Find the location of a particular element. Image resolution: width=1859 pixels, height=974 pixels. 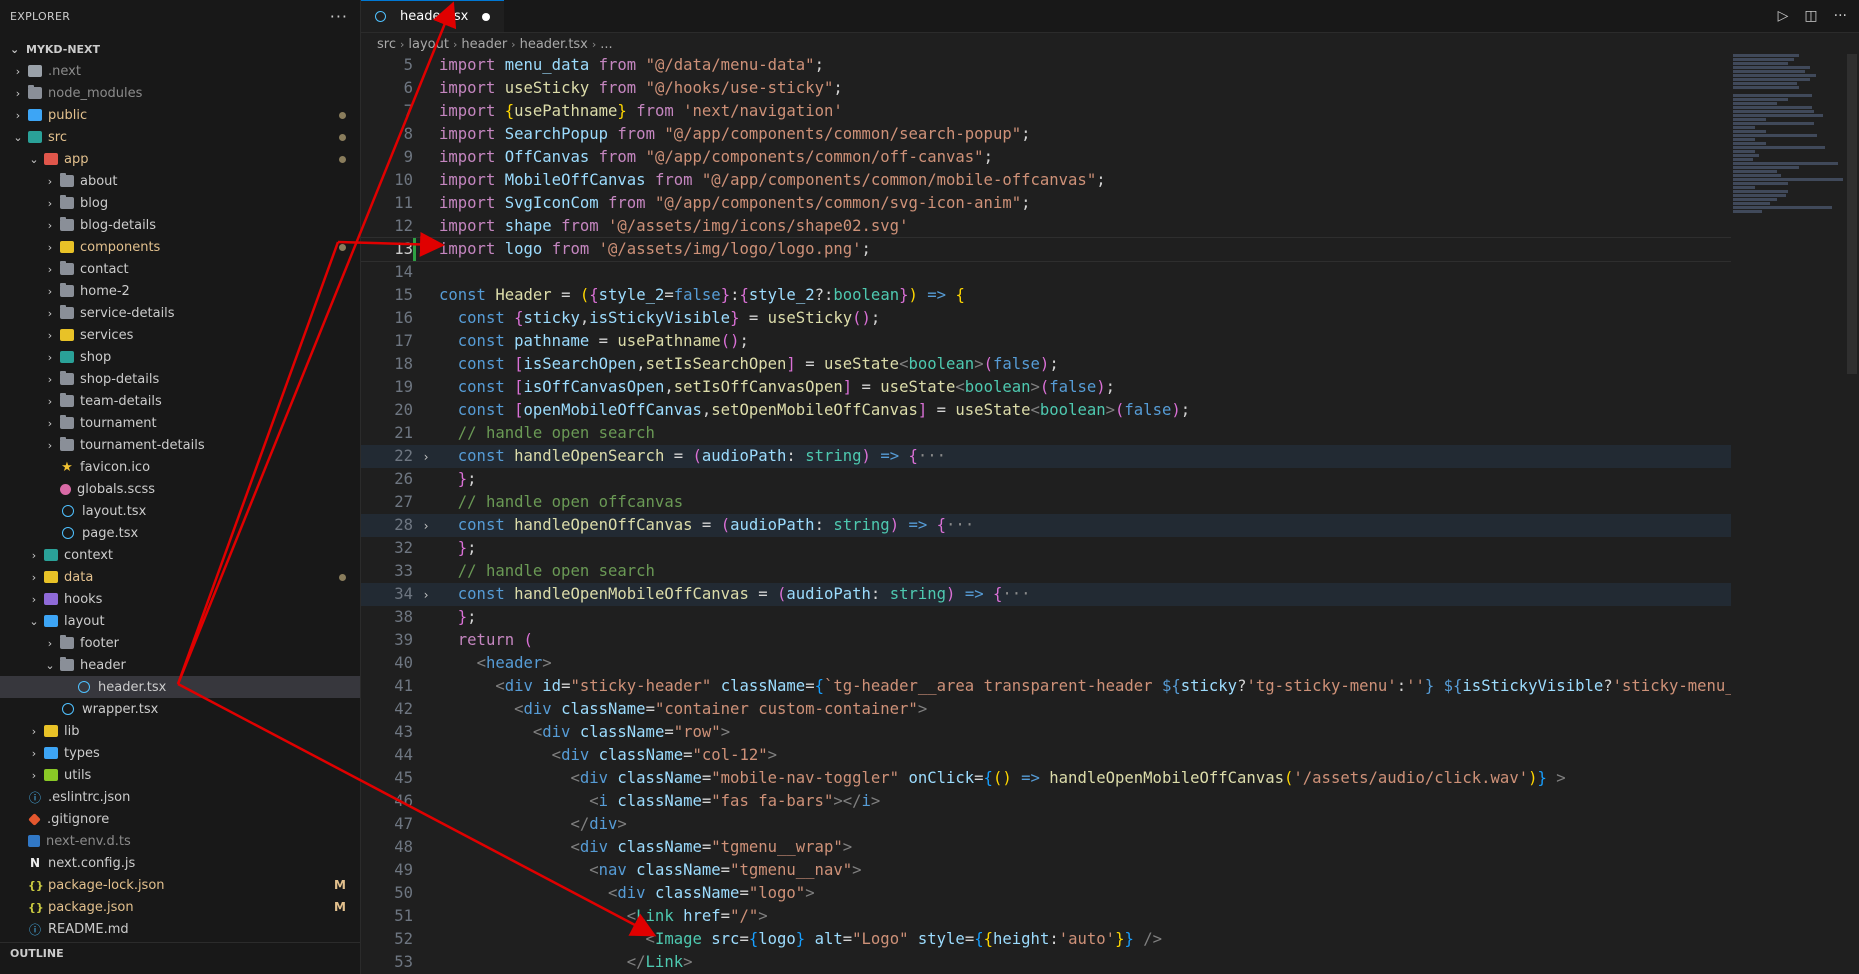

tree-item: ⓘ .eslintrc.json is located at coordinates (180, 797).